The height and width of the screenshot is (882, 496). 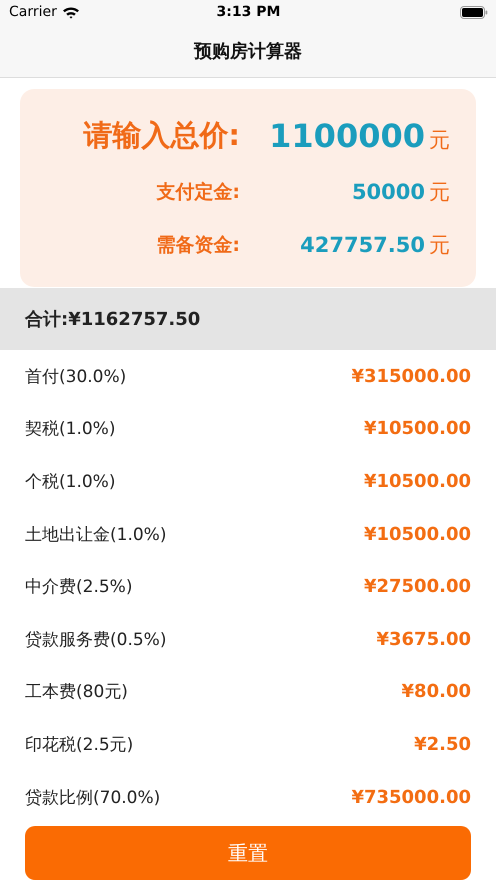 What do you see at coordinates (95, 535) in the screenshot?
I see `fee-label: 土地出让金(1.0%)` at bounding box center [95, 535].